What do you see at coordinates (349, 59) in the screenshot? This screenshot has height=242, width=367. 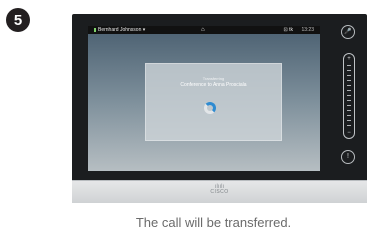 I see `volume-plus-icon: +` at bounding box center [349, 59].